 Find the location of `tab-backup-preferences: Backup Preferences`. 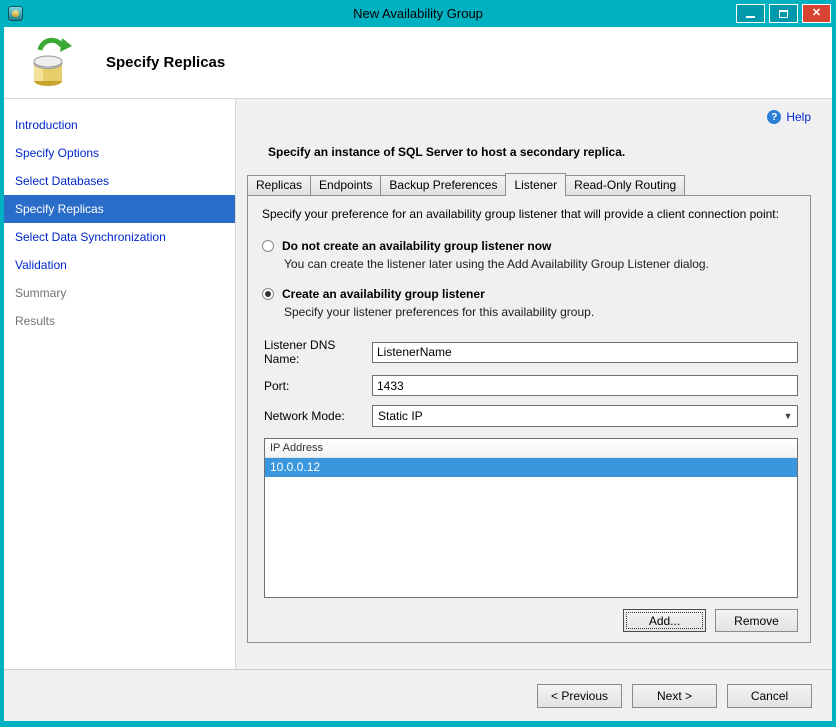

tab-backup-preferences: Backup Preferences is located at coordinates (443, 185).